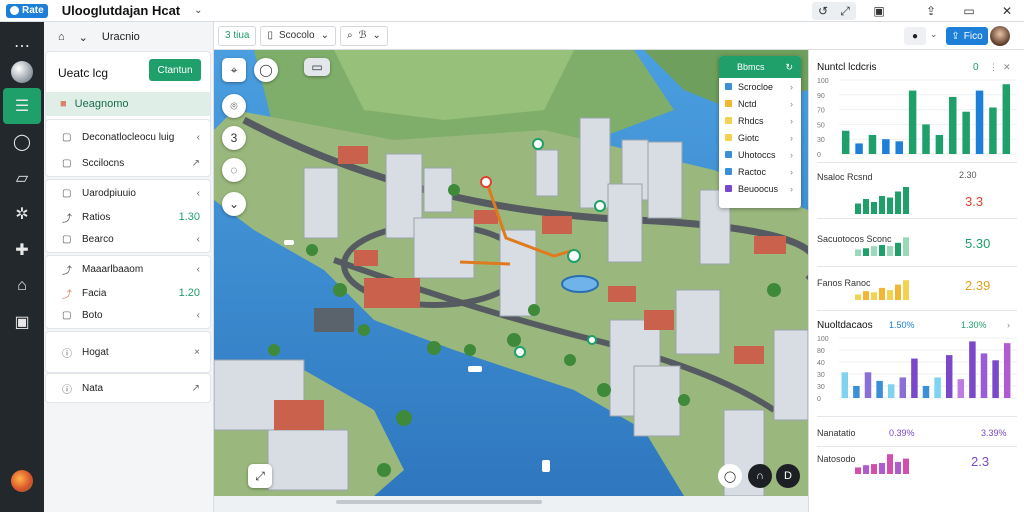 The image size is (1024, 512). What do you see at coordinates (128, 239) in the screenshot?
I see `list-item: ▢ Bearco ‹` at bounding box center [128, 239].